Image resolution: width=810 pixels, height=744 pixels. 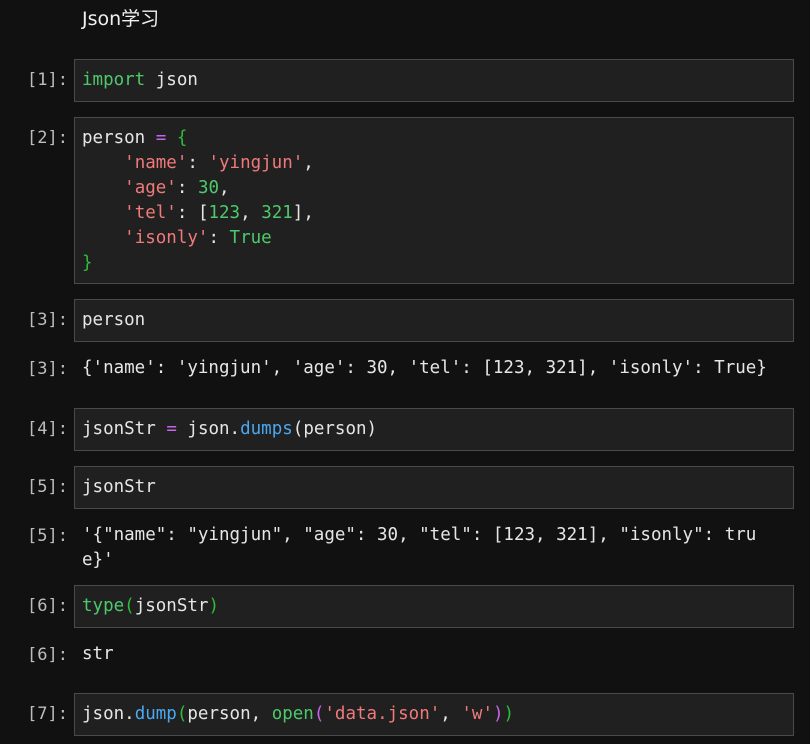 What do you see at coordinates (382, 714) in the screenshot?
I see `string-filename: 'data.json'` at bounding box center [382, 714].